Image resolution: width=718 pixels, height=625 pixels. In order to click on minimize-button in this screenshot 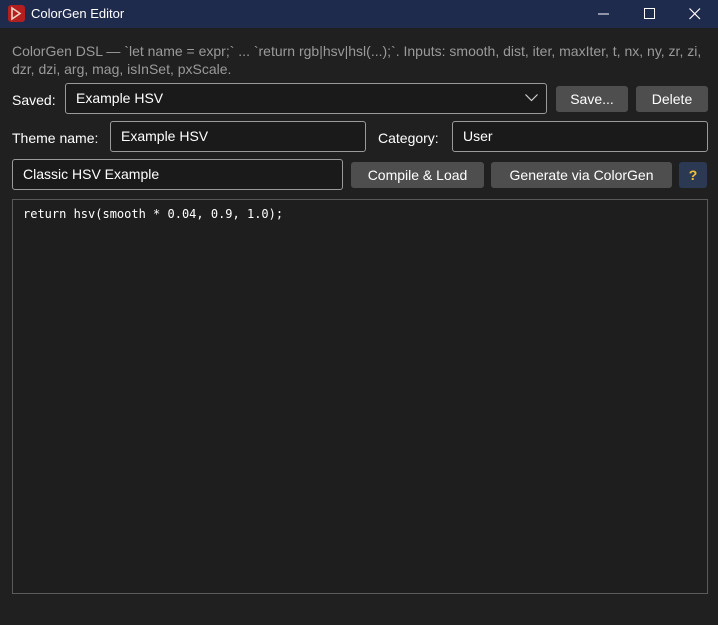, I will do `click(604, 14)`.